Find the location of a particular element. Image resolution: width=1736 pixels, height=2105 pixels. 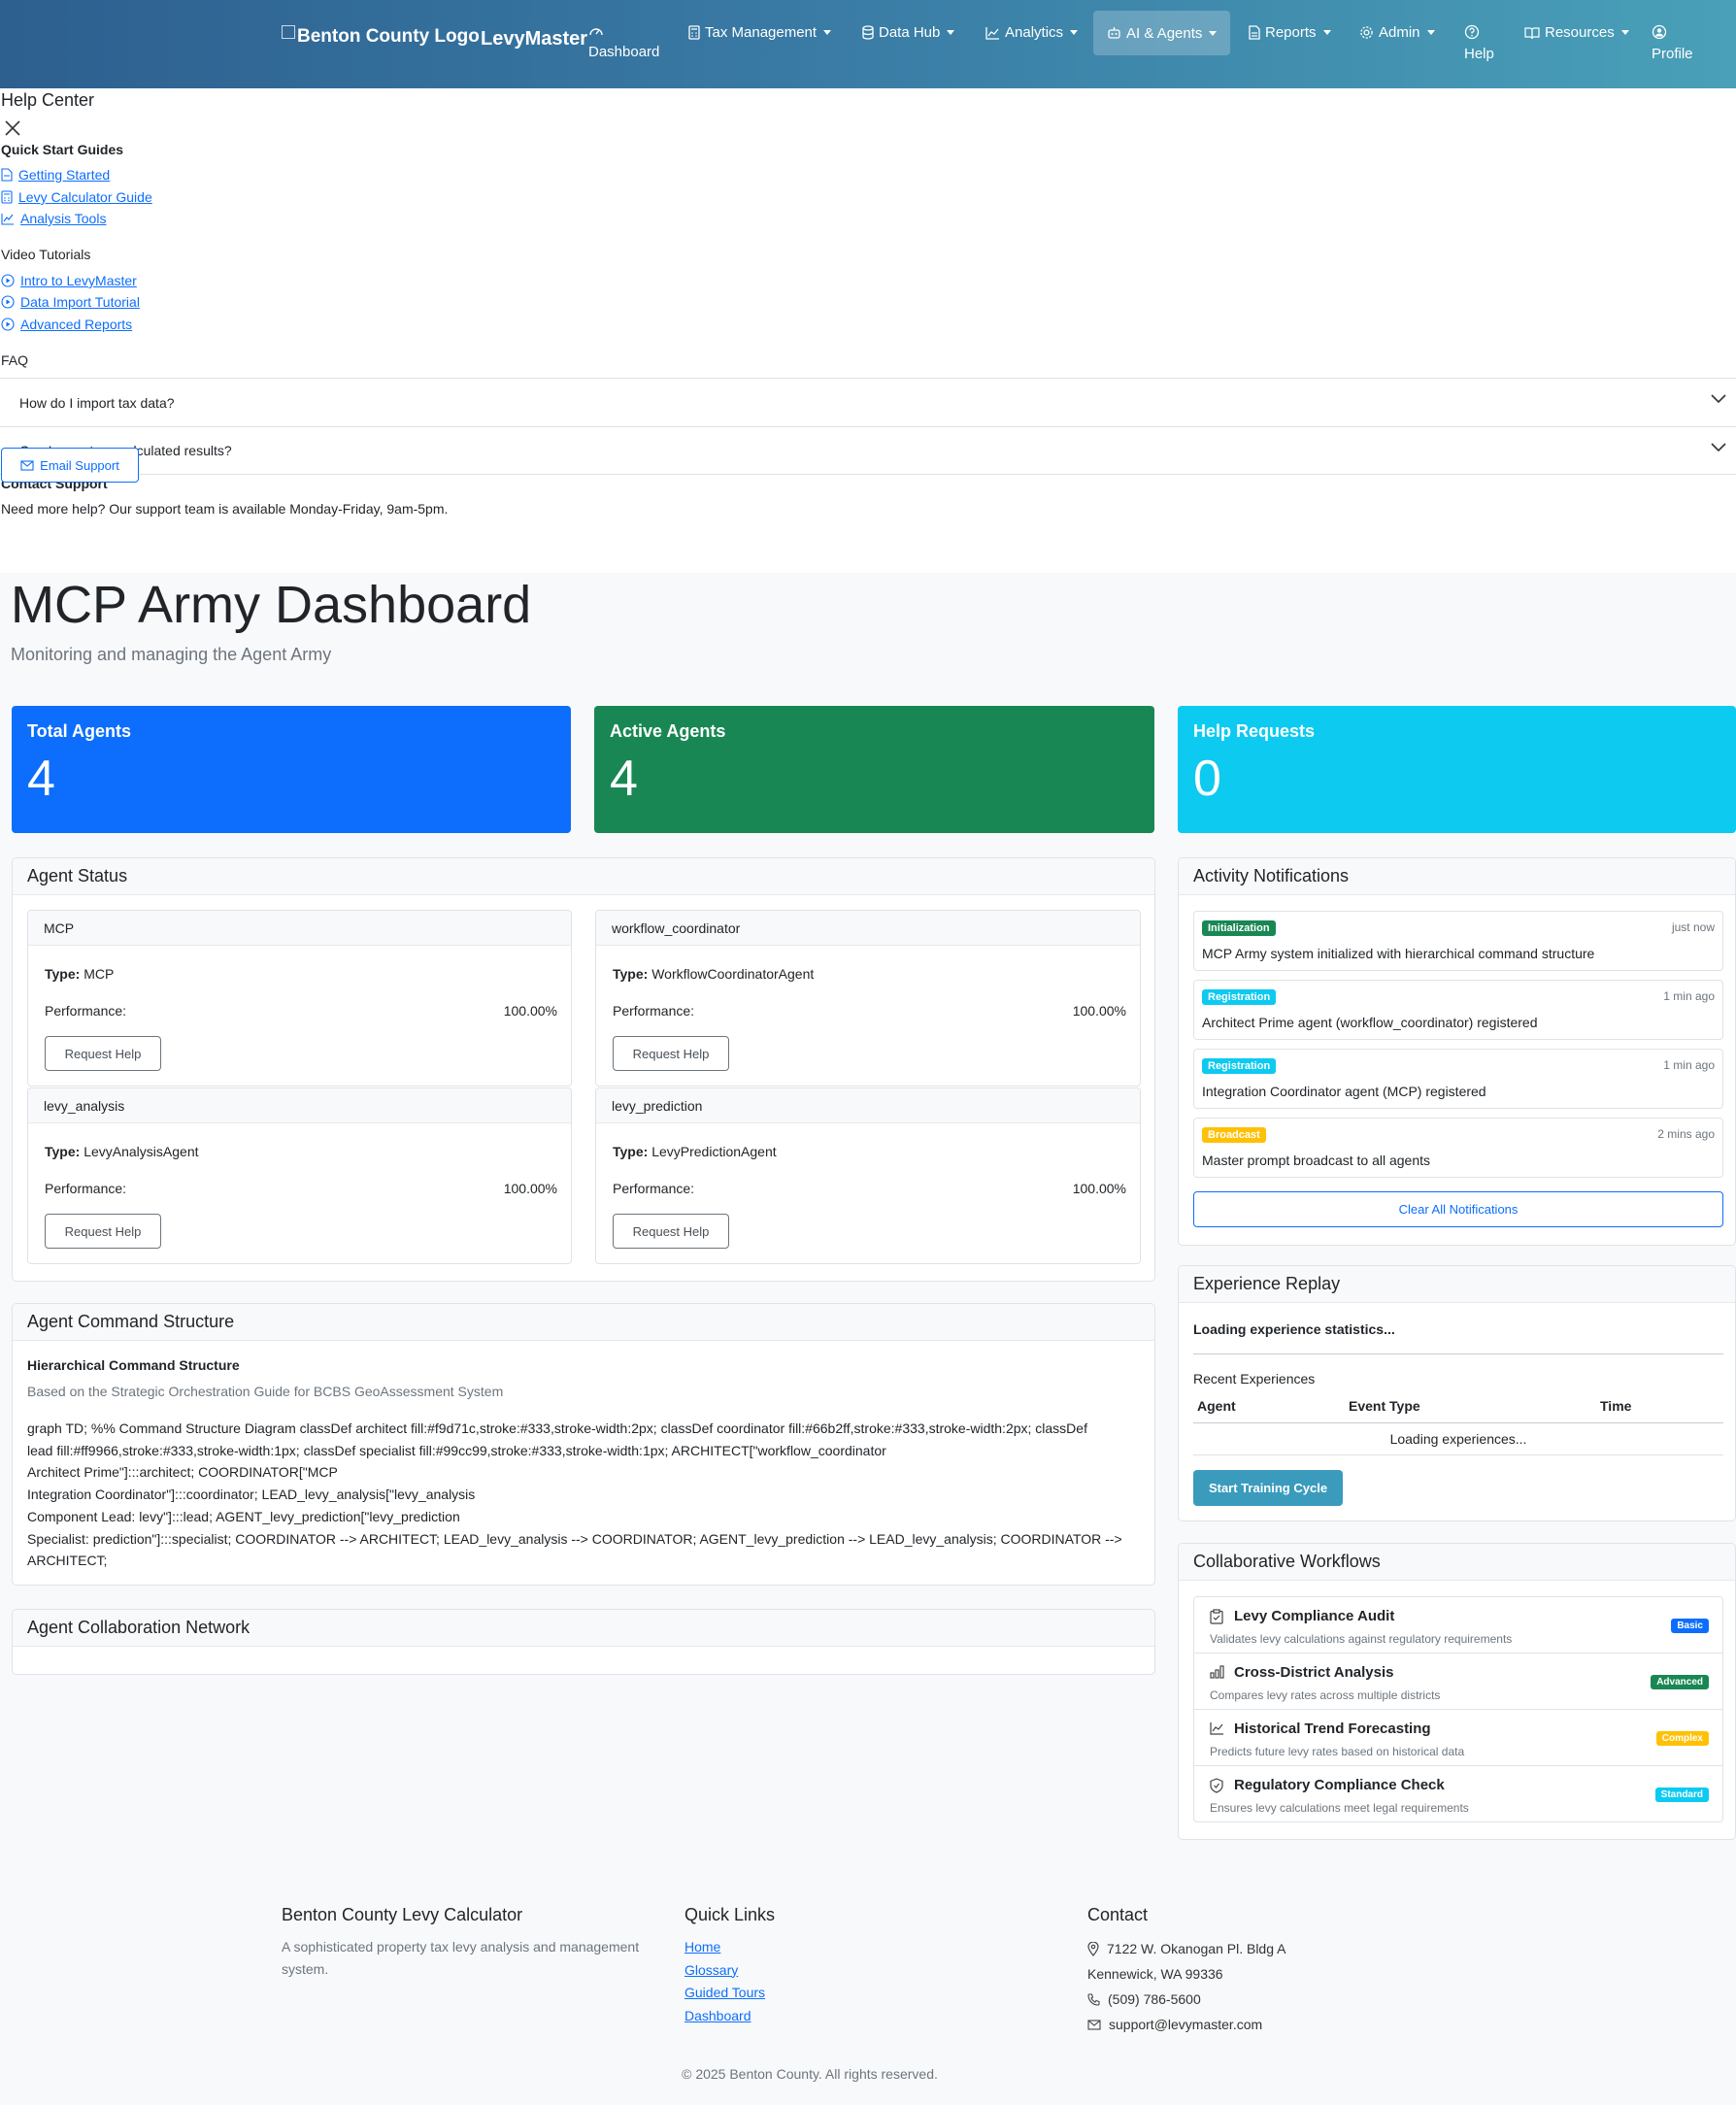

footer-phone: (509) 786-5600 is located at coordinates (1186, 1999).